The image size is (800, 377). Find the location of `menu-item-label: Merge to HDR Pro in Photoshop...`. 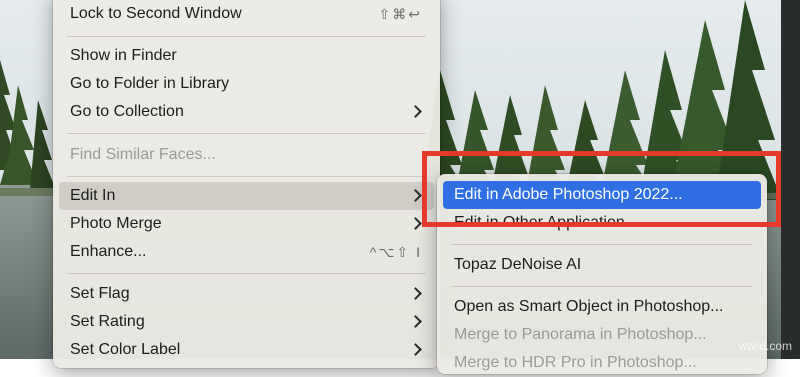

menu-item-label: Merge to HDR Pro in Photoshop... is located at coordinates (575, 362).